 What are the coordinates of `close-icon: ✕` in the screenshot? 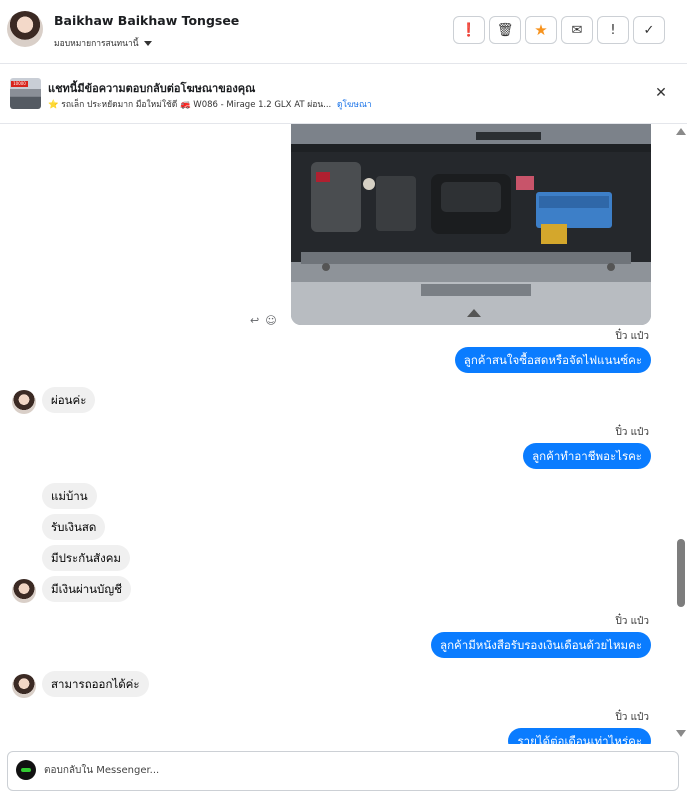 It's located at (661, 93).